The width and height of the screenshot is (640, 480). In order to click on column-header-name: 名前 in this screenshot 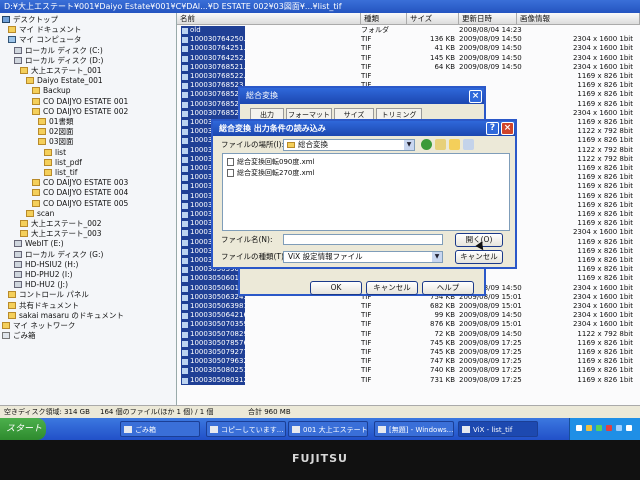, I will do `click(269, 19)`.